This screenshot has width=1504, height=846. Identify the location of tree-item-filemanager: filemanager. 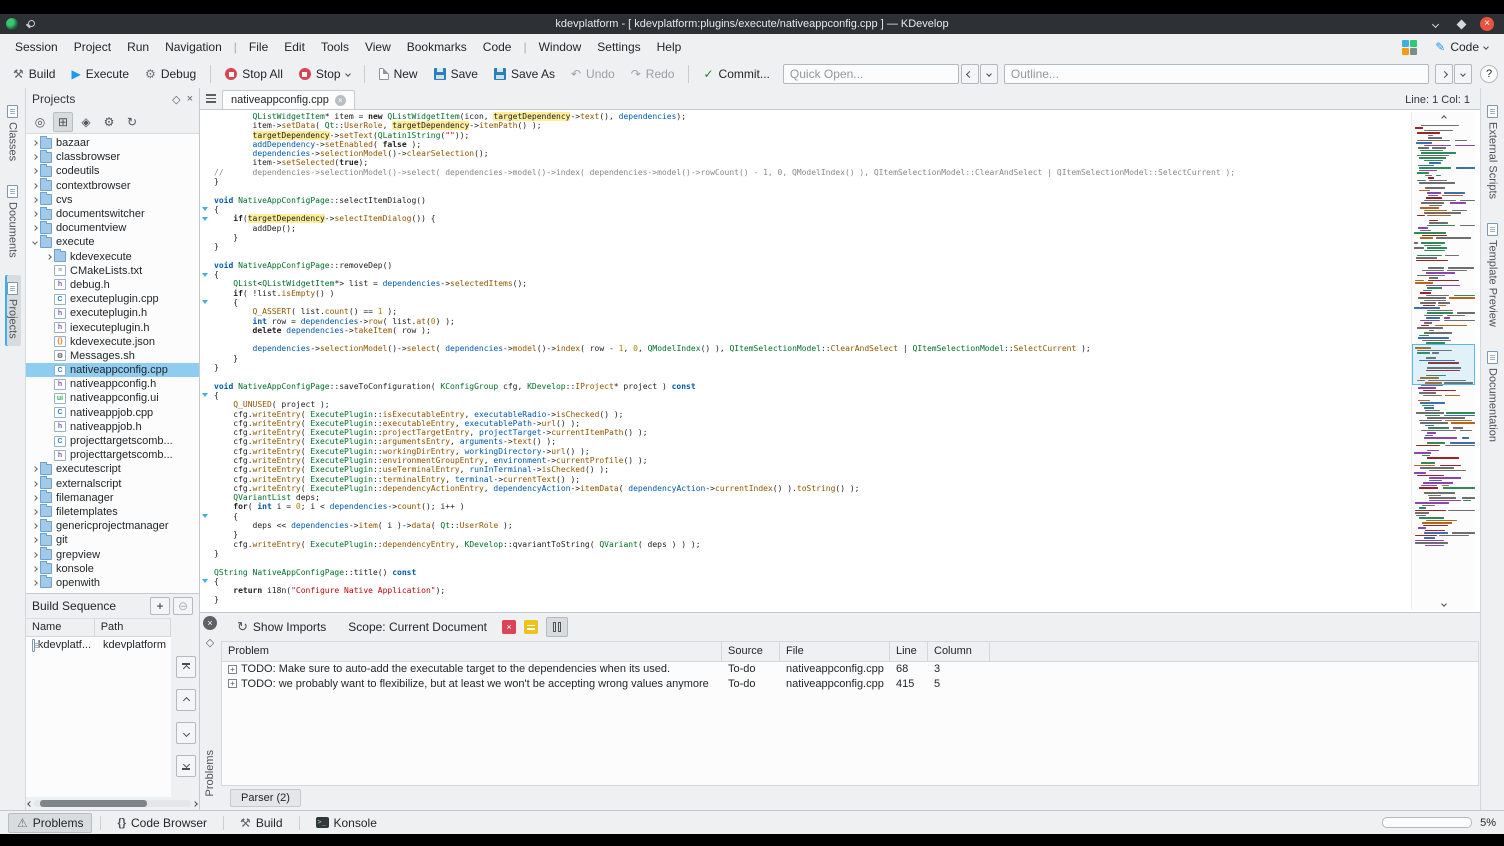
(112, 497).